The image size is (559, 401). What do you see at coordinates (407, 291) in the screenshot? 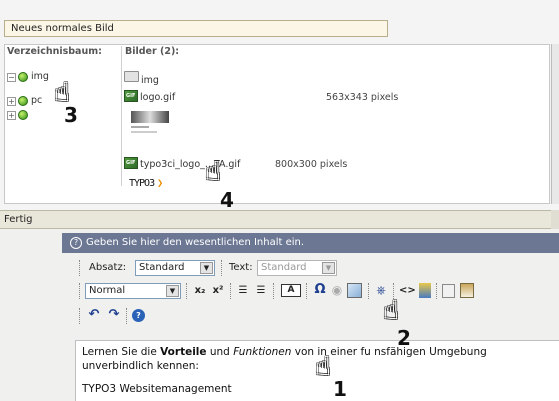
I see `html-source-button: <>` at bounding box center [407, 291].